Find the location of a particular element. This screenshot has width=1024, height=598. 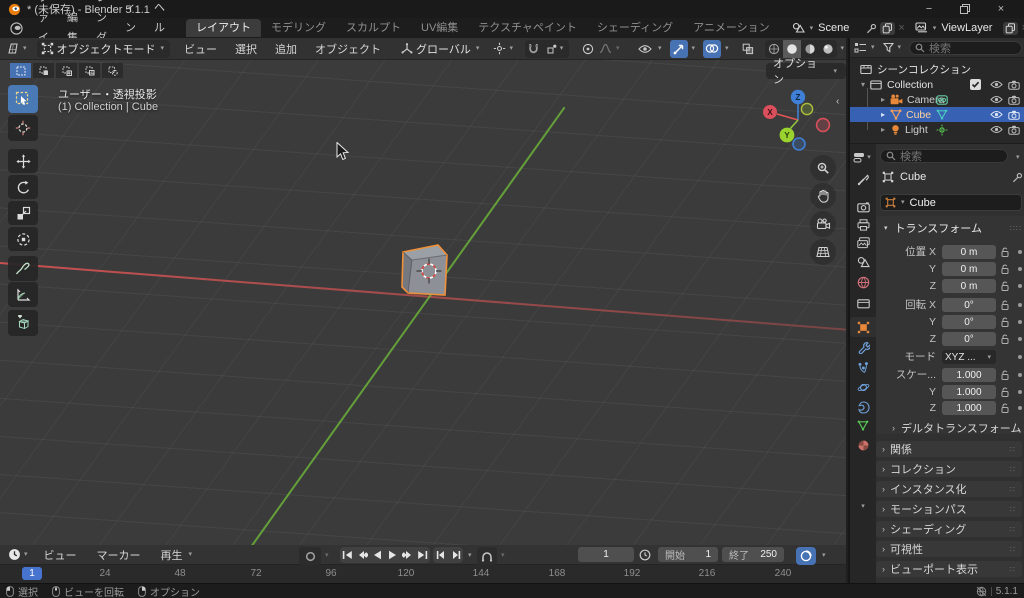

workspace-tab-uv: UV編集 is located at coordinates (439, 28).